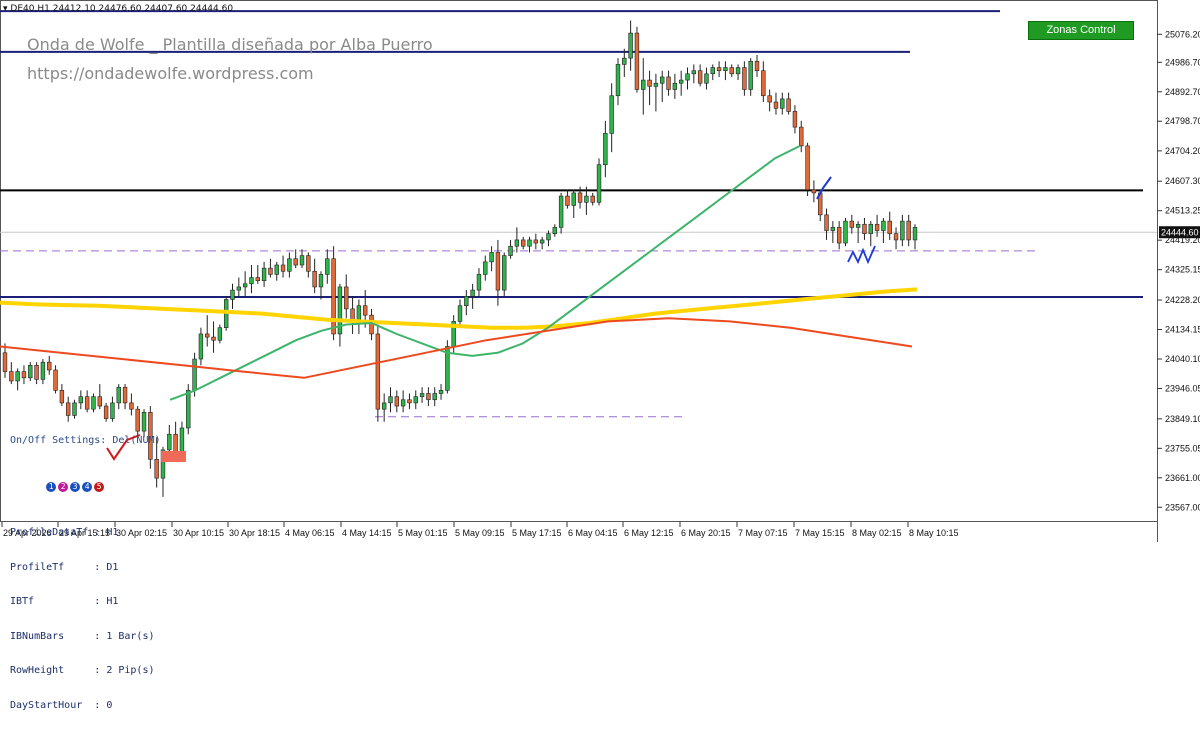 The width and height of the screenshot is (1200, 734). Describe the element at coordinates (310, 533) in the screenshot. I see `x-tick-label: 4 May 06:15` at that location.